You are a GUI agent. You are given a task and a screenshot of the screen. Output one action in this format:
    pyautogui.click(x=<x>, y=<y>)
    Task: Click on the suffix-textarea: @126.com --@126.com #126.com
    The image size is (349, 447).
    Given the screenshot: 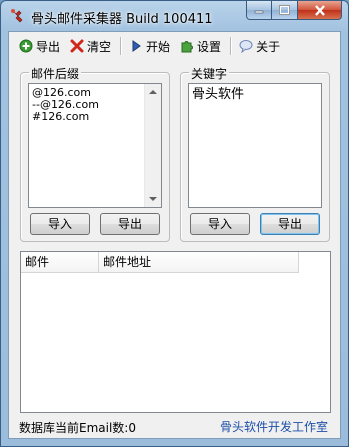 What is the action you would take?
    pyautogui.click(x=95, y=145)
    